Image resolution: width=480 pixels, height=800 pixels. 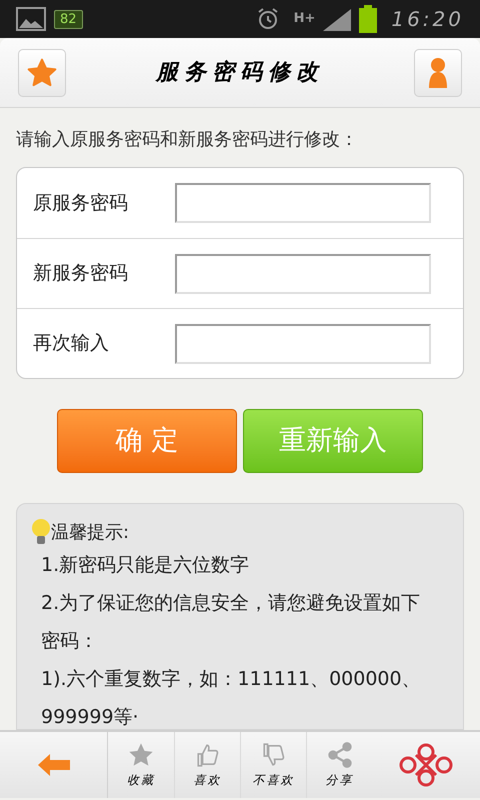 What do you see at coordinates (71, 343) in the screenshot?
I see `field-label: 再次输入` at bounding box center [71, 343].